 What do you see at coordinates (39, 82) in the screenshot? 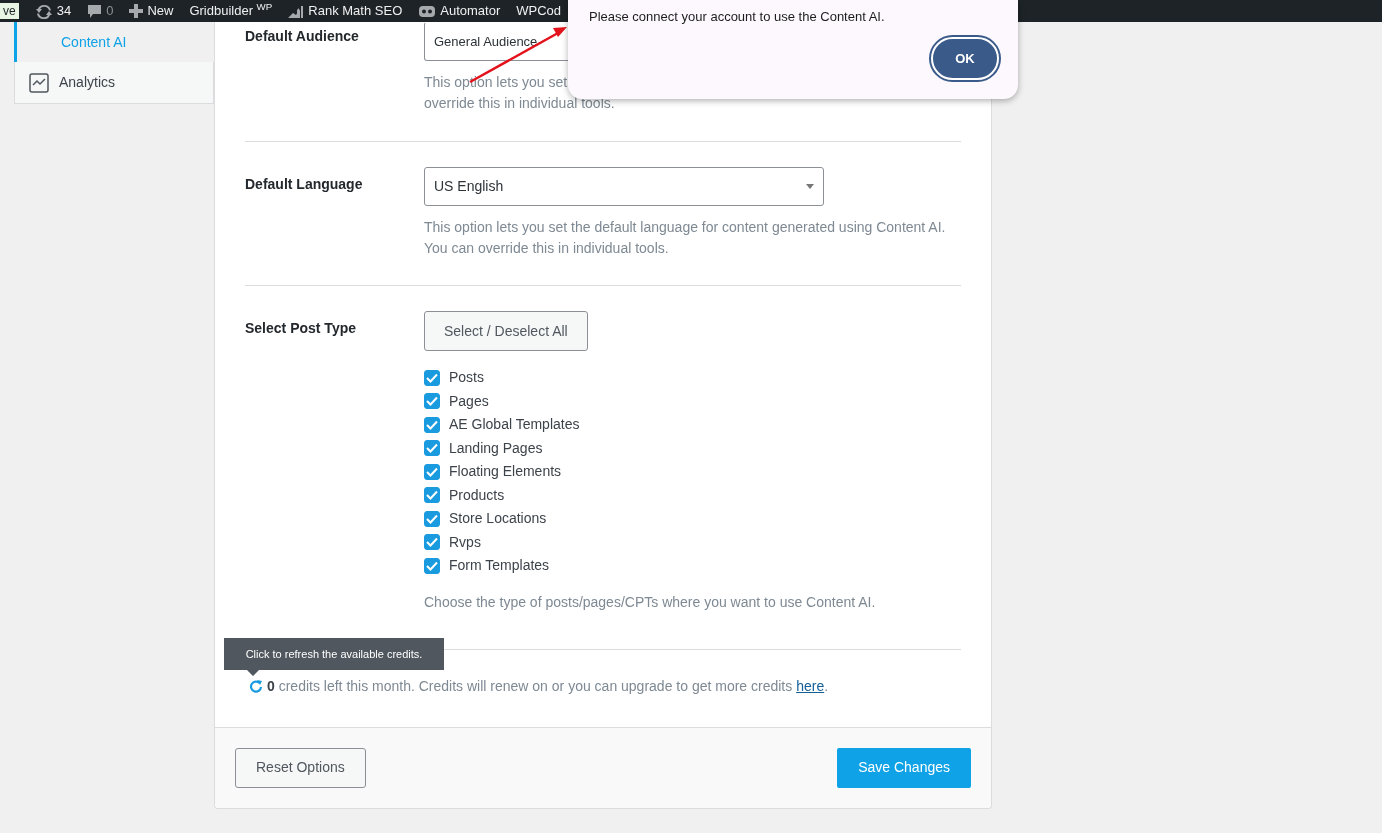
I see `line-chart-icon` at bounding box center [39, 82].